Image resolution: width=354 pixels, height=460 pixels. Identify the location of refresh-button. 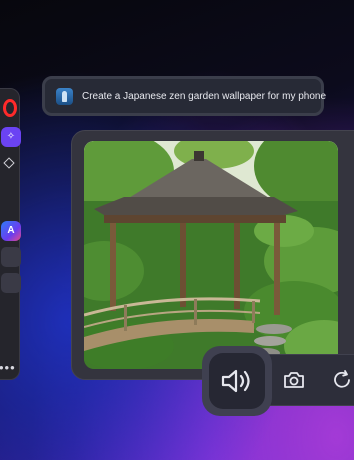
(341, 380).